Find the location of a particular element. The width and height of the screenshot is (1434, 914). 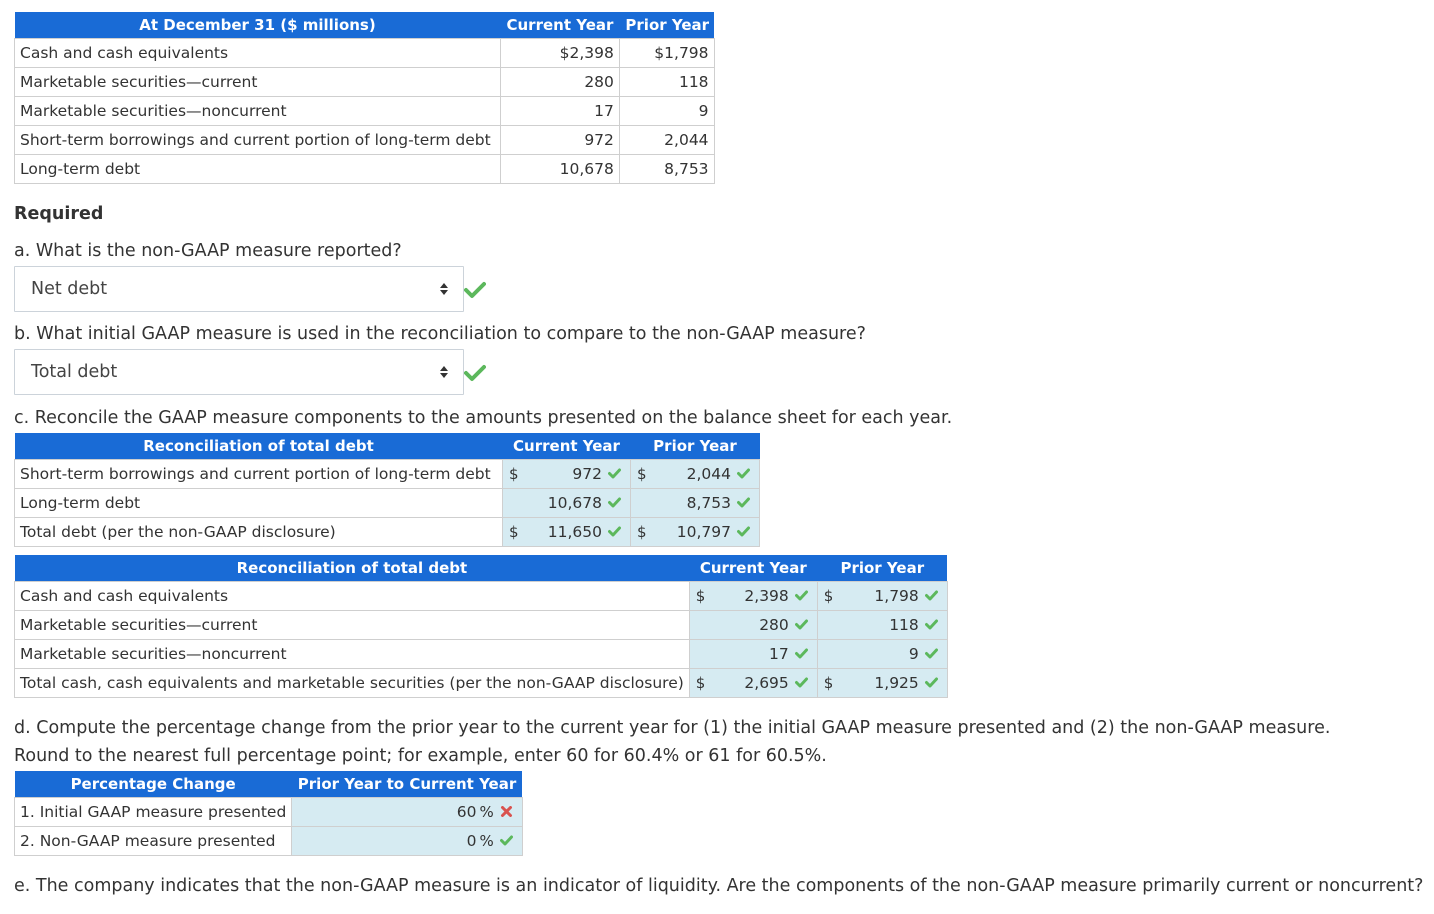

row-label: Total debt (per the non-GAAP disclosure) is located at coordinates (258, 531).